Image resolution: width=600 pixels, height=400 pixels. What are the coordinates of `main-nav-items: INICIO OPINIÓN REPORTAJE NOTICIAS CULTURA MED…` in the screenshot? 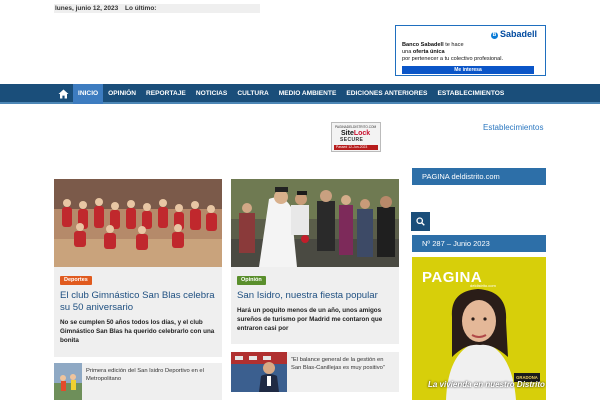 It's located at (281, 94).